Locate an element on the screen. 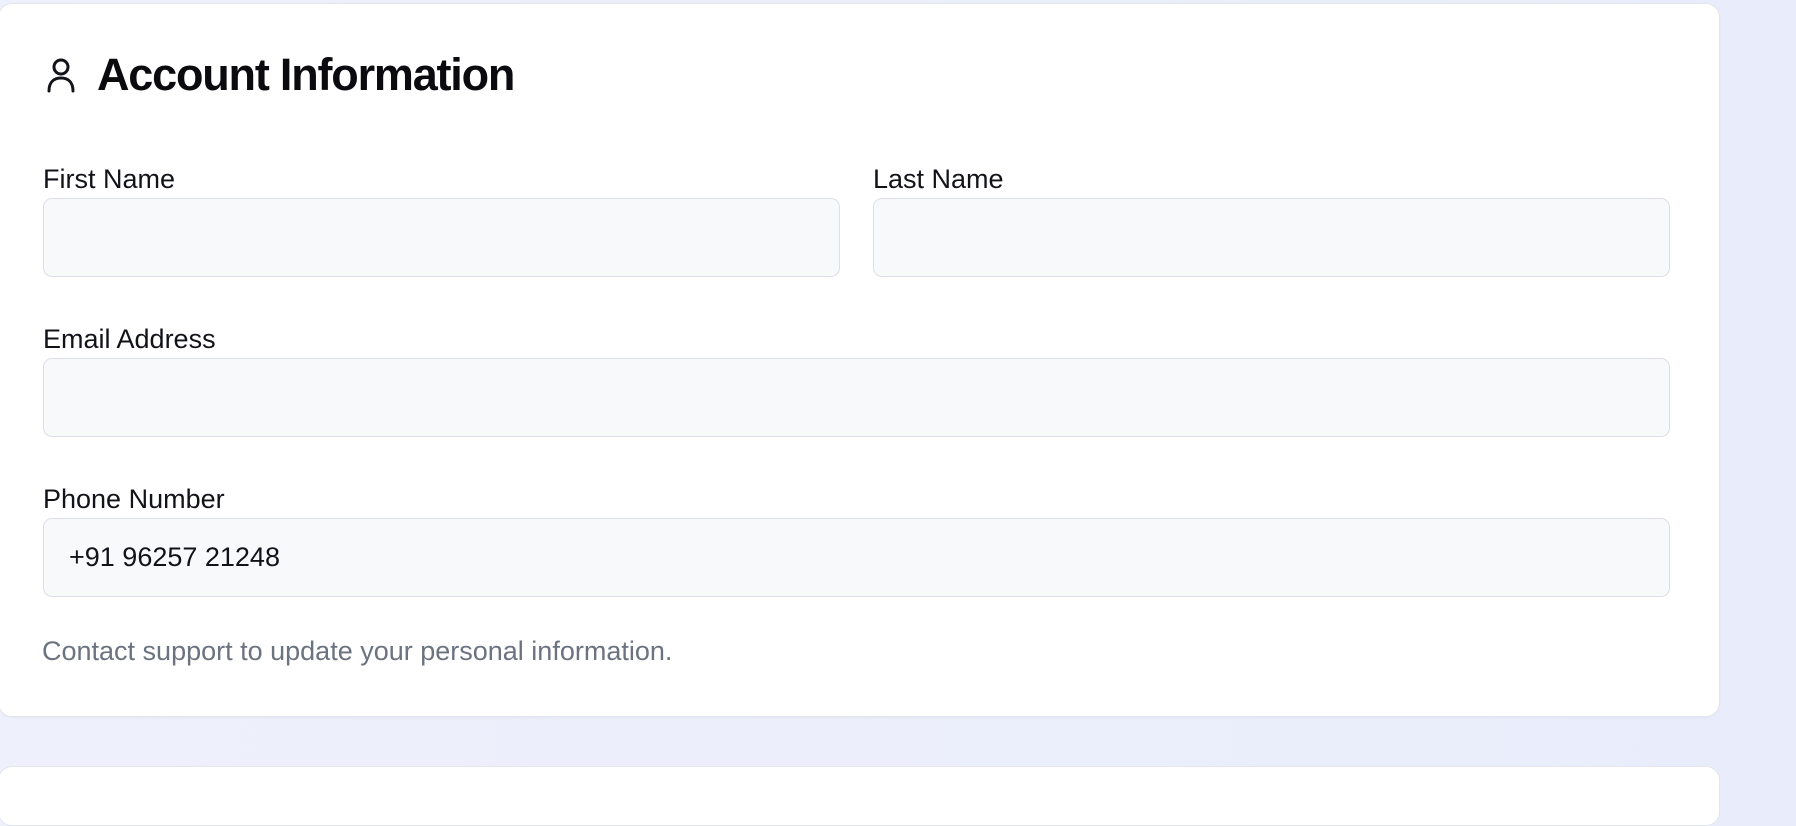  first-name-field is located at coordinates (441, 237).